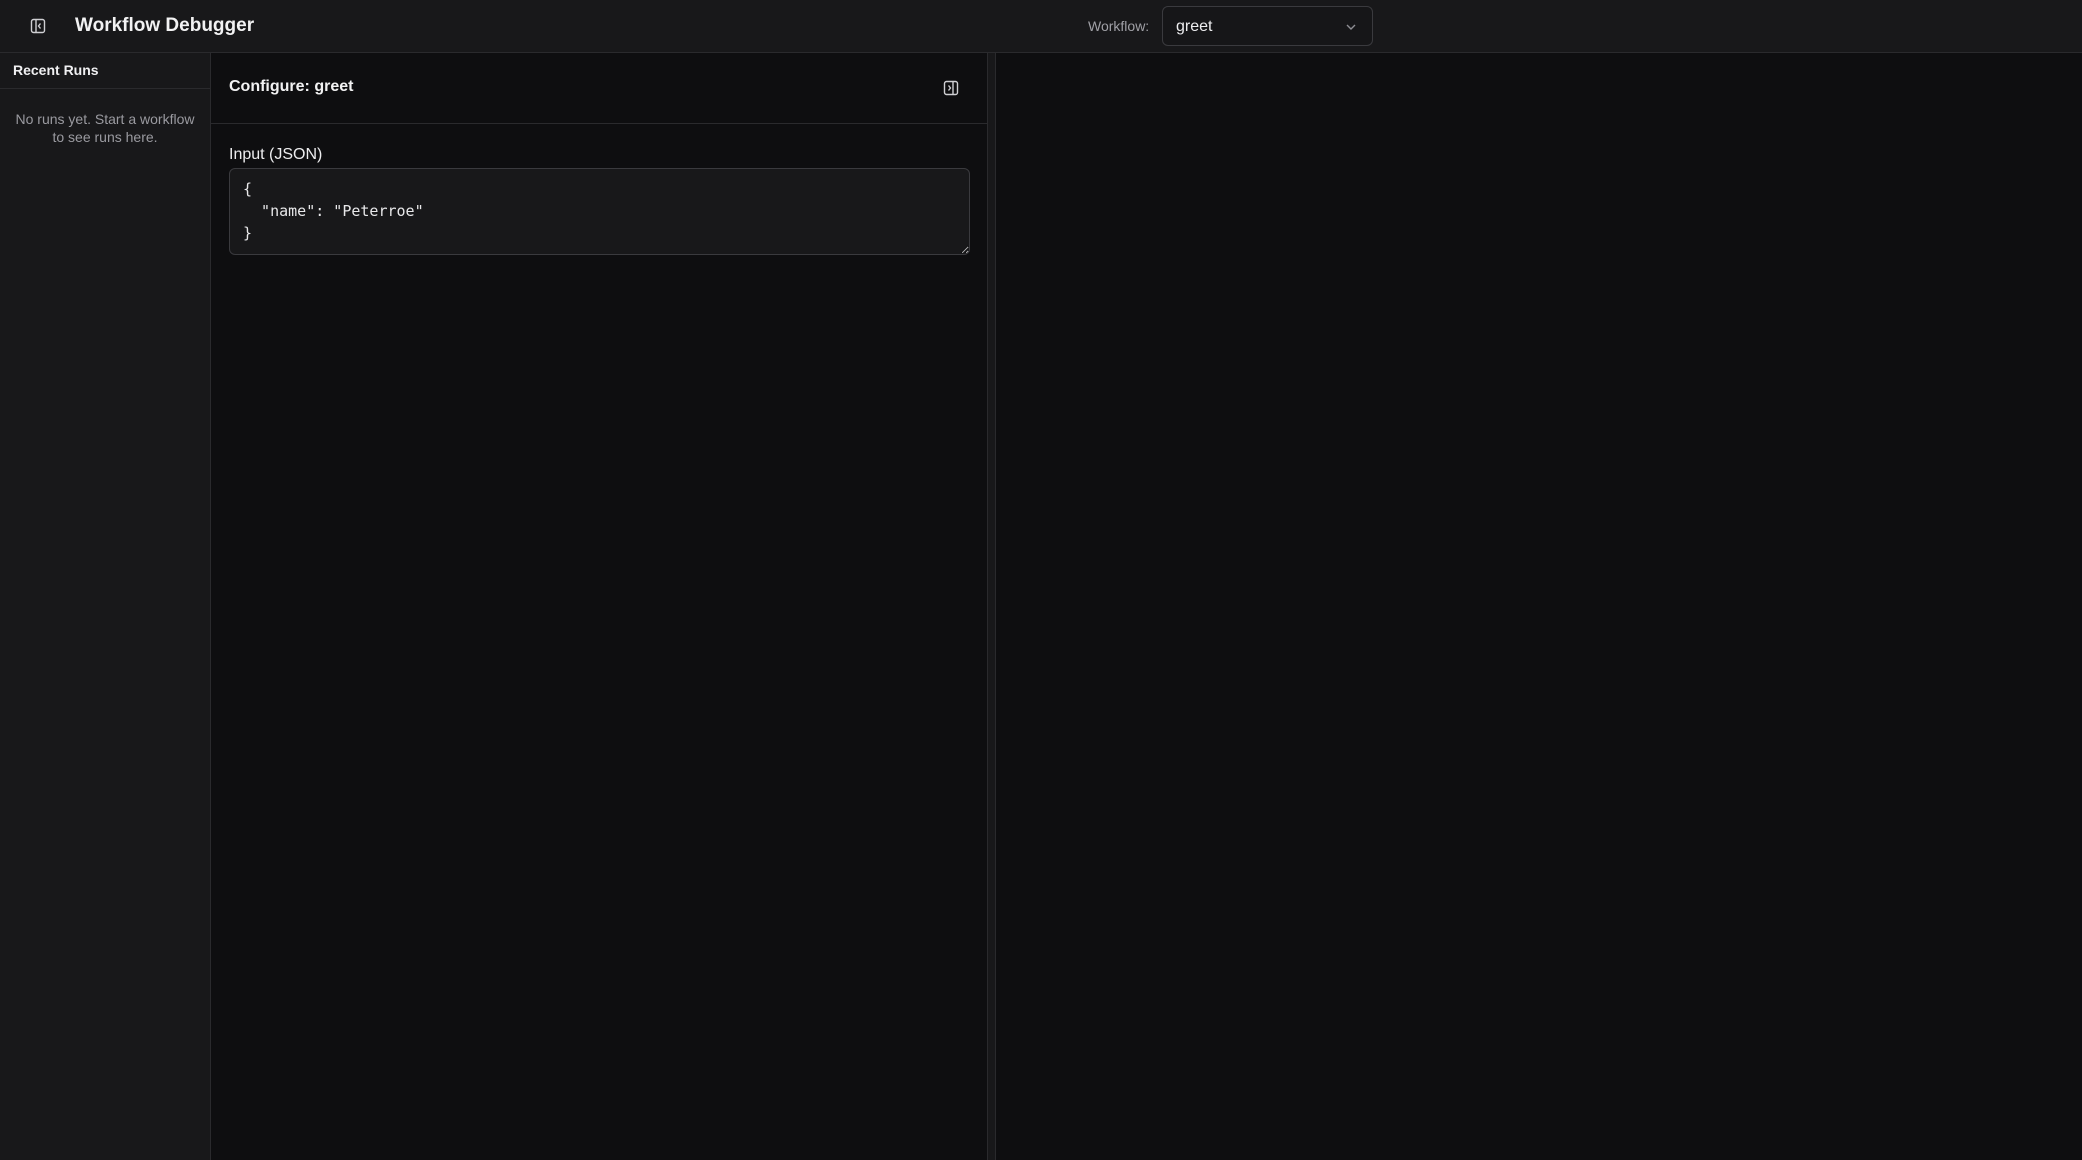 The image size is (2082, 1160). What do you see at coordinates (1194, 26) in the screenshot?
I see `workflow-select-value: greet` at bounding box center [1194, 26].